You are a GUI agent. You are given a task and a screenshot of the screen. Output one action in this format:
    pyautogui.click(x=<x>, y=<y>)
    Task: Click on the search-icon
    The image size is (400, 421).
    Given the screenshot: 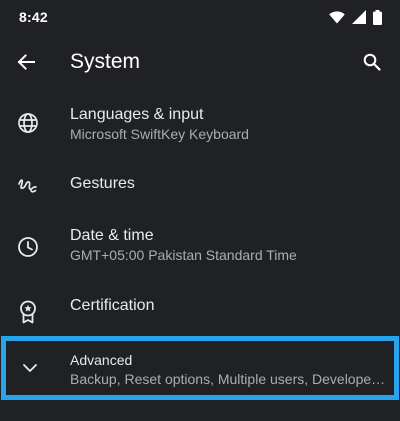 What is the action you would take?
    pyautogui.click(x=372, y=62)
    